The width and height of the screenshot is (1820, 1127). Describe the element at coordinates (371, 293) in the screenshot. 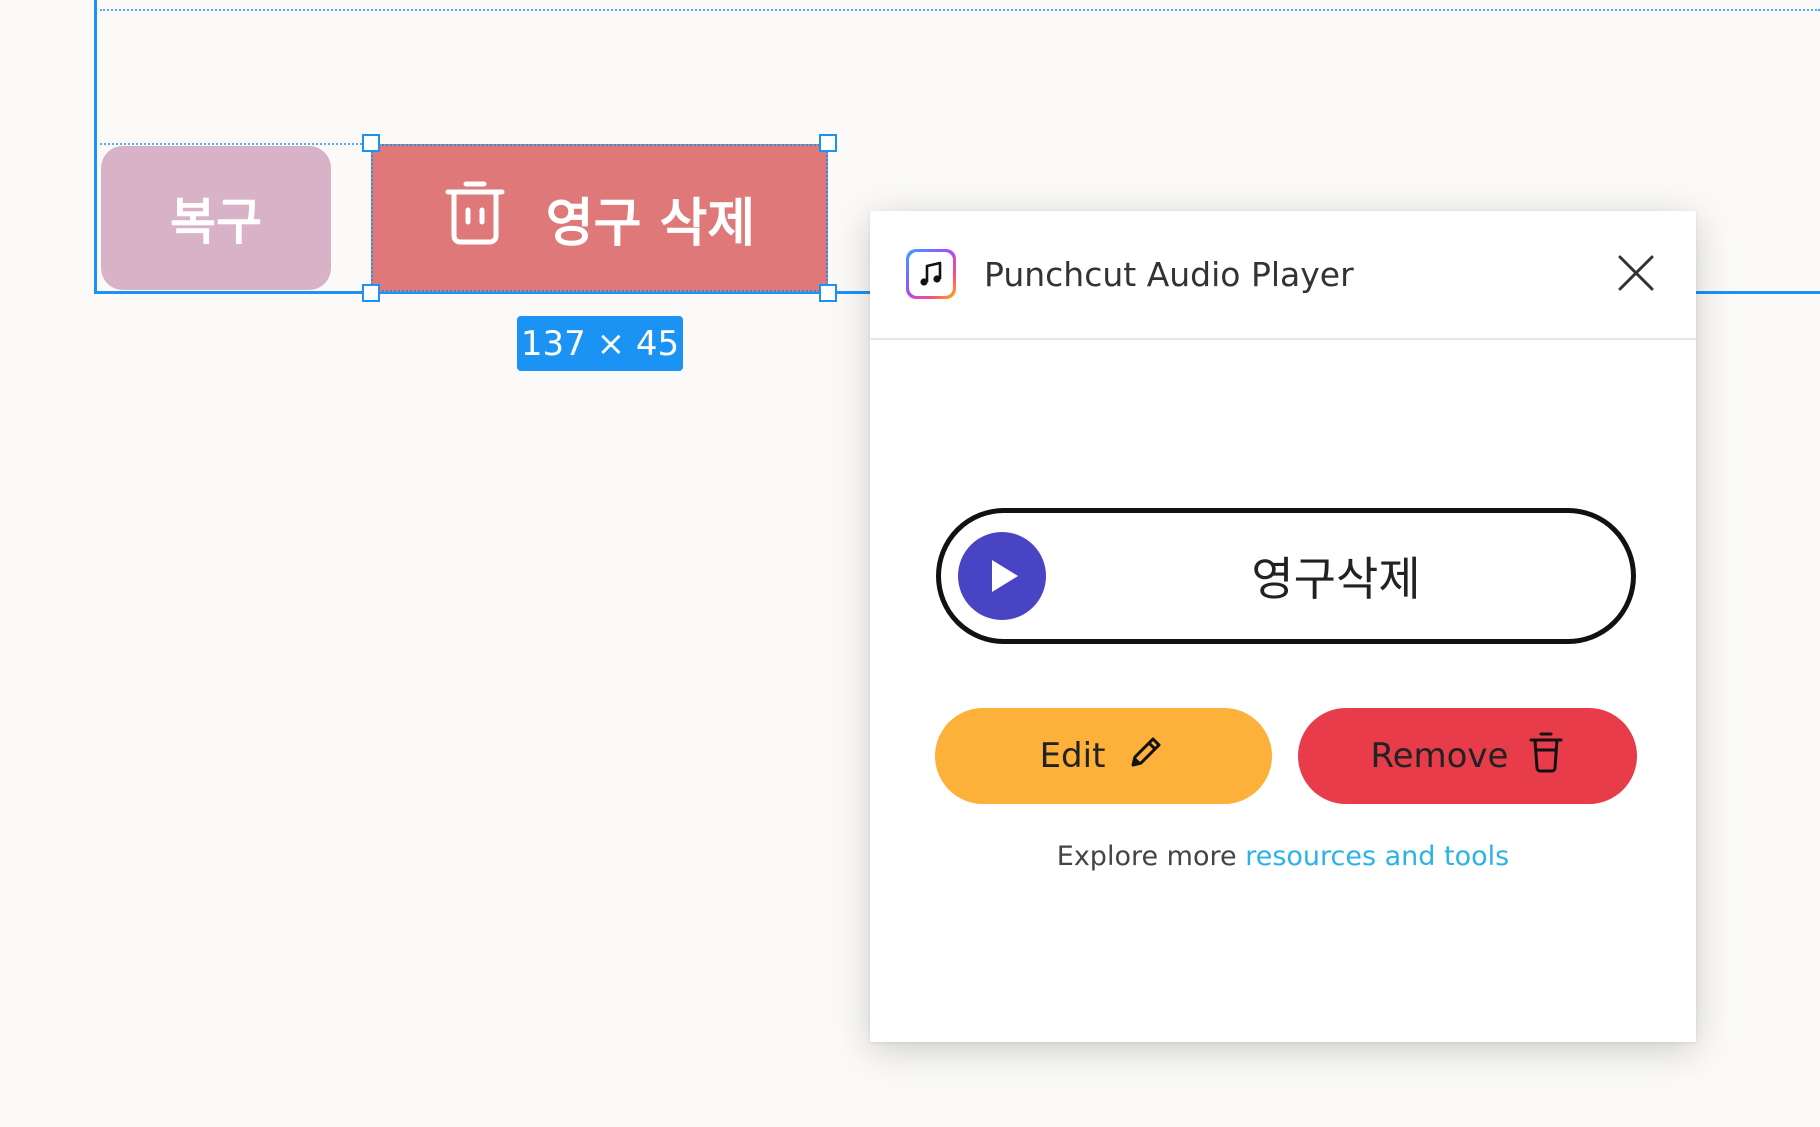

I see `resize-handle-bottom-left` at that location.